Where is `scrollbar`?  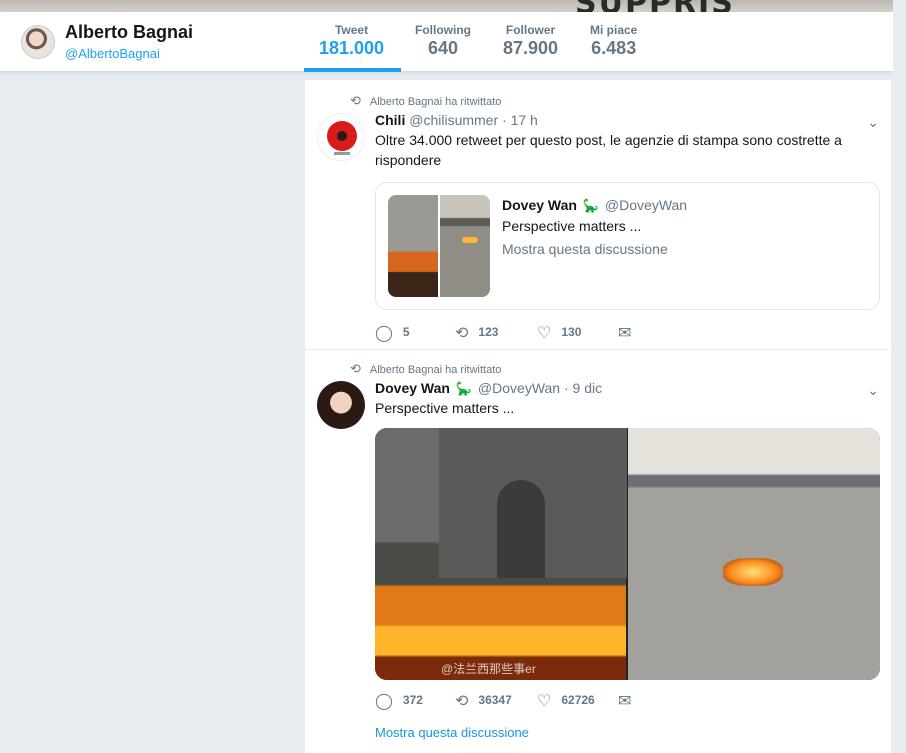
scrollbar is located at coordinates (899, 376).